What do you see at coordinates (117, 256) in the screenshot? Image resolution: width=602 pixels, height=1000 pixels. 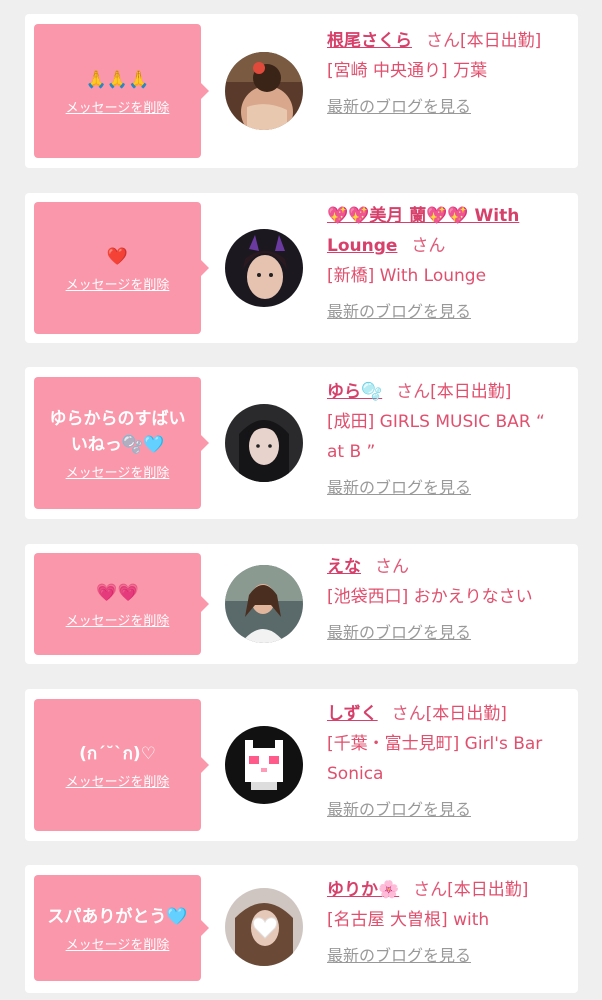 I see `message-text: ❤️` at bounding box center [117, 256].